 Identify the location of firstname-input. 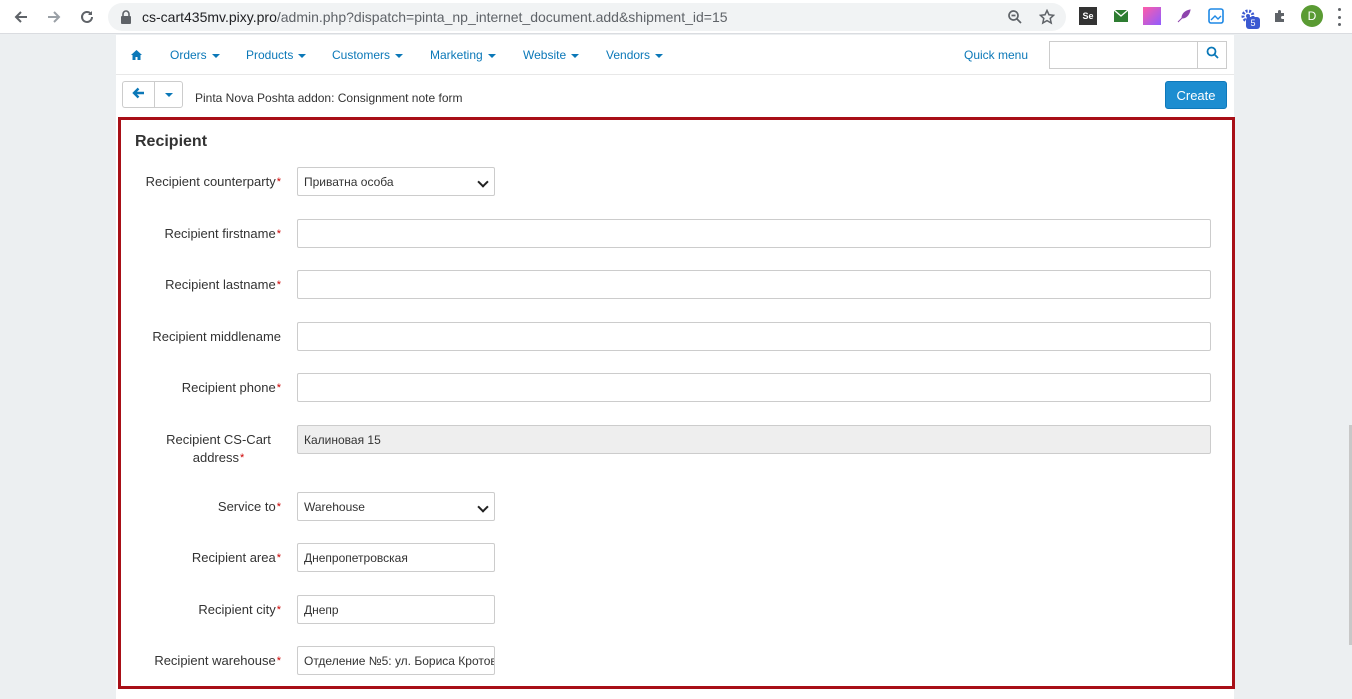
(754, 233).